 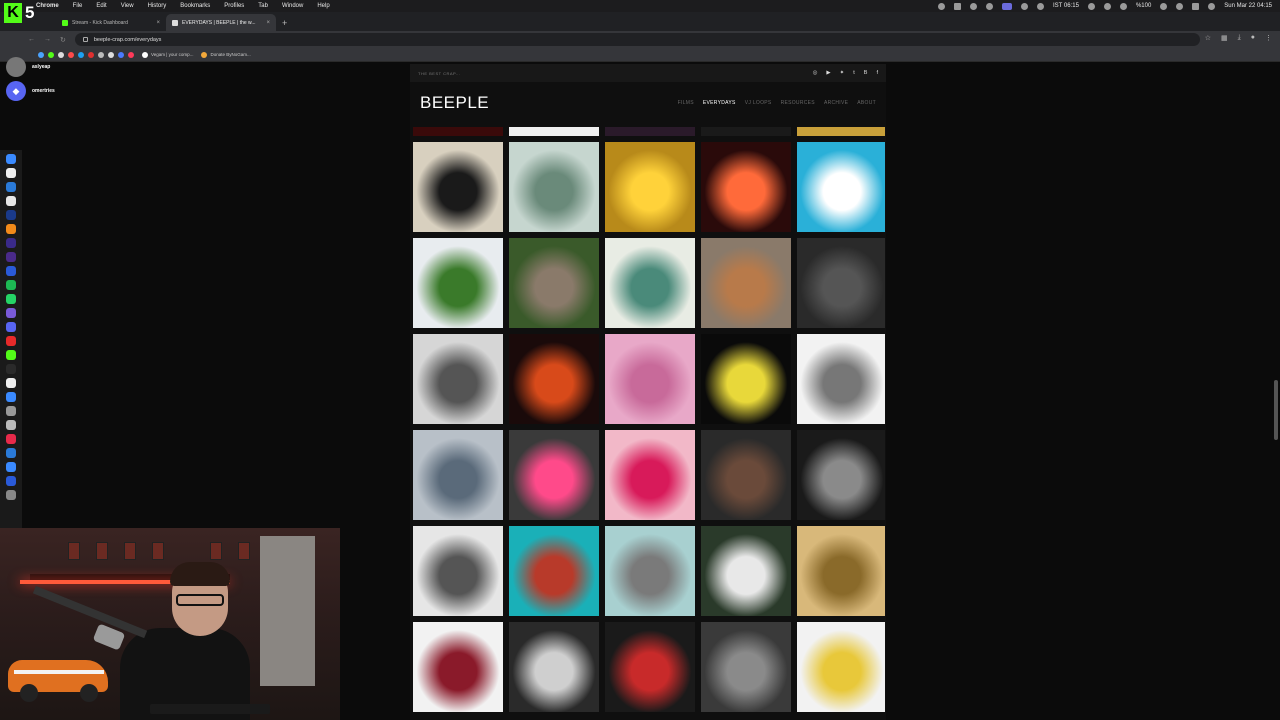 I want to click on screen-record-icon, so click(x=1007, y=6).